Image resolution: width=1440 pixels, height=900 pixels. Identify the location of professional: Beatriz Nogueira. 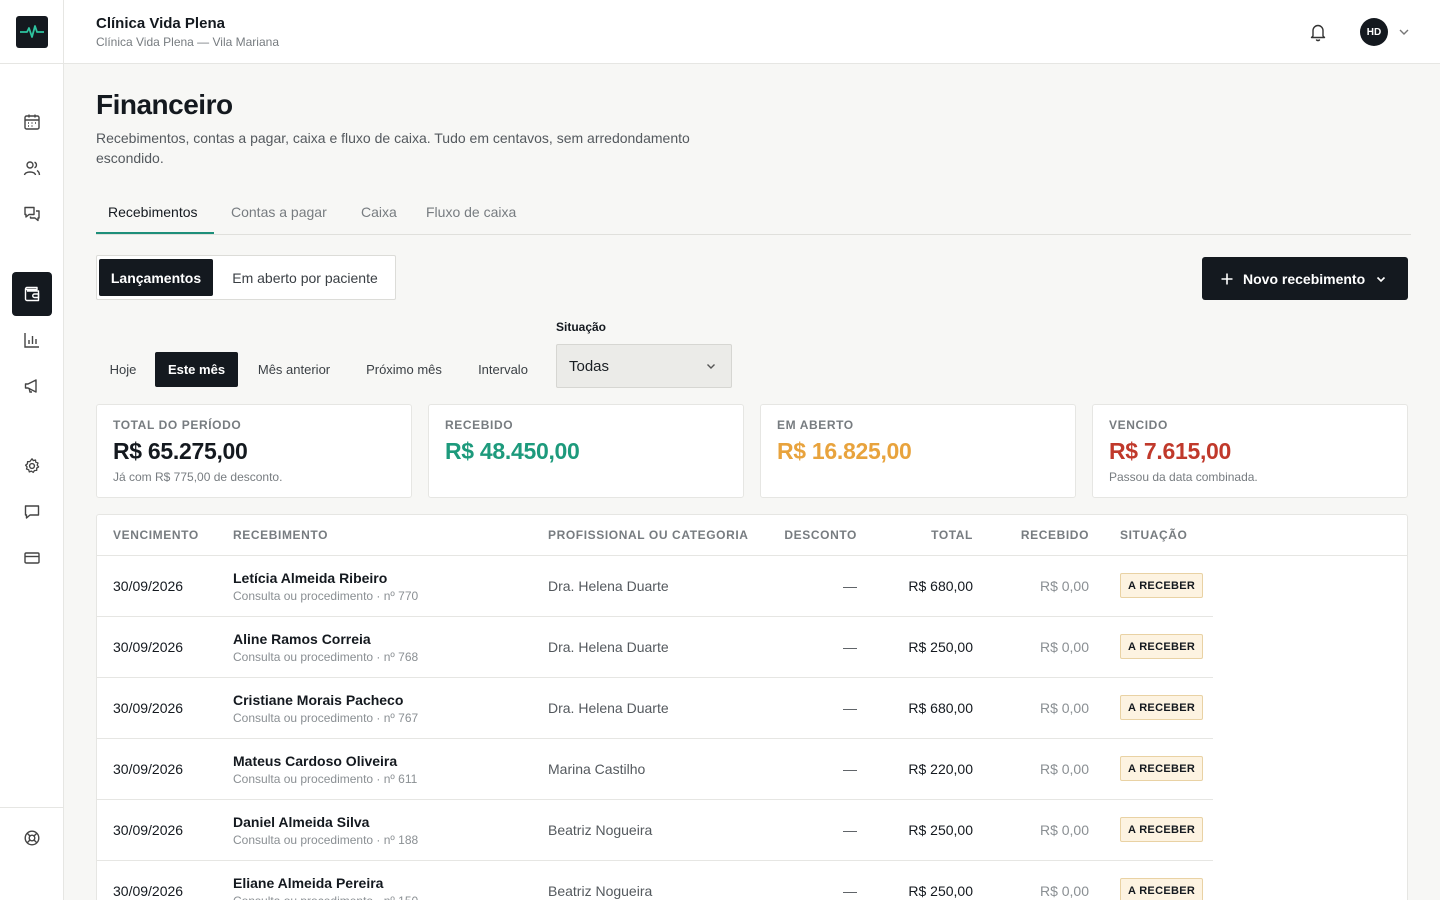
(600, 830).